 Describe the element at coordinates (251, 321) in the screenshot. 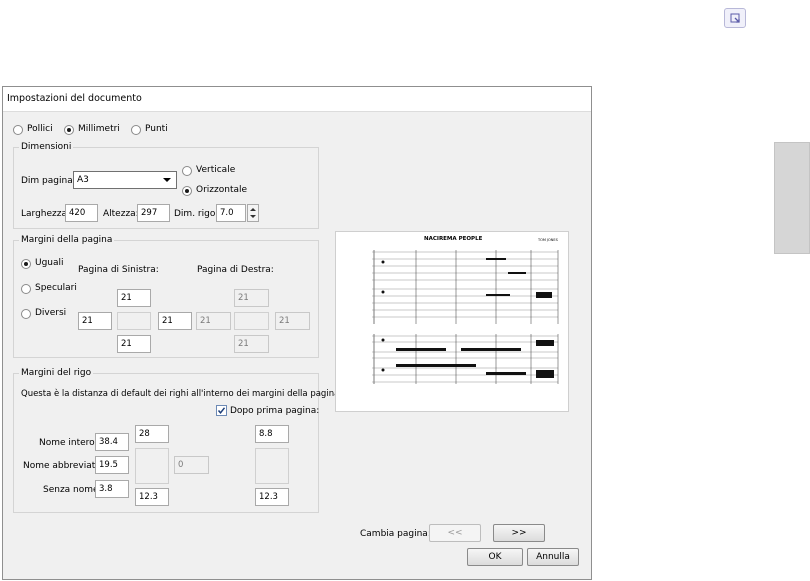

I see `destra-page-box` at that location.